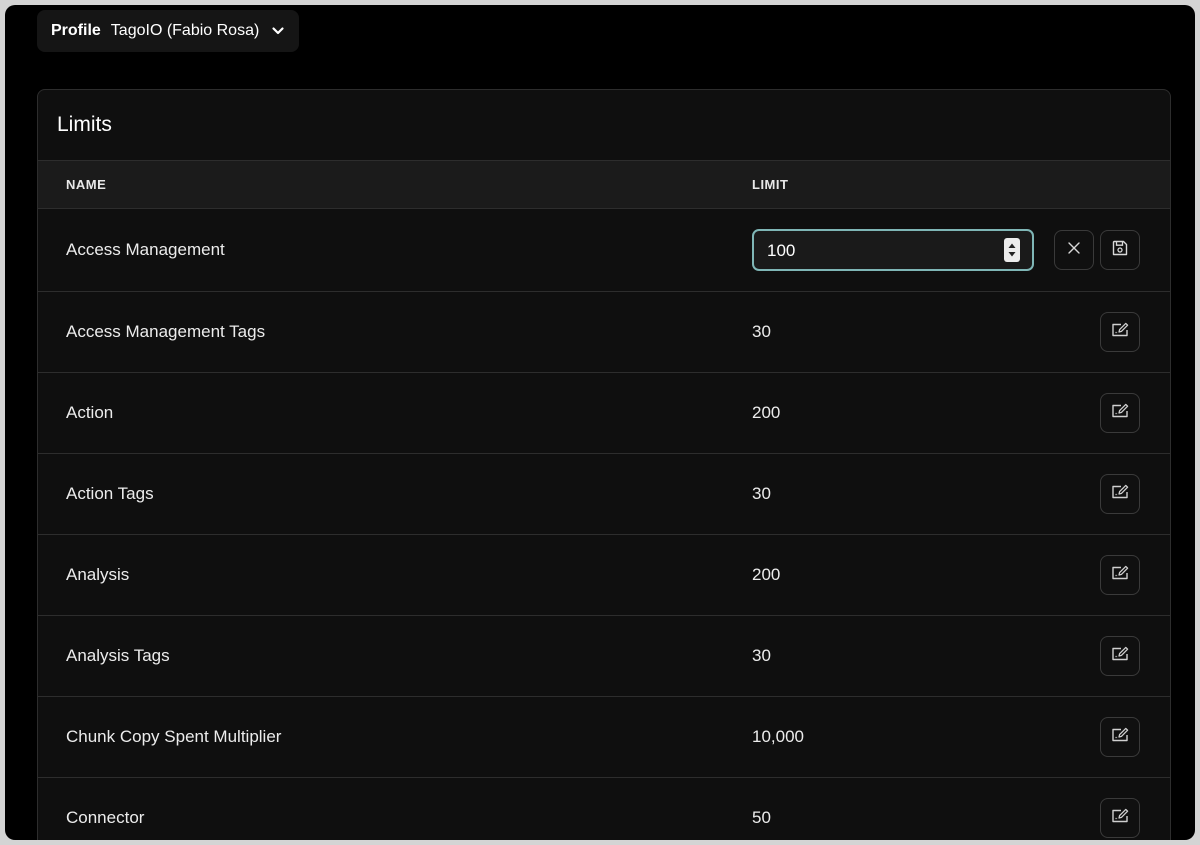 The height and width of the screenshot is (845, 1200). I want to click on number-stepper-icon, so click(1012, 250).